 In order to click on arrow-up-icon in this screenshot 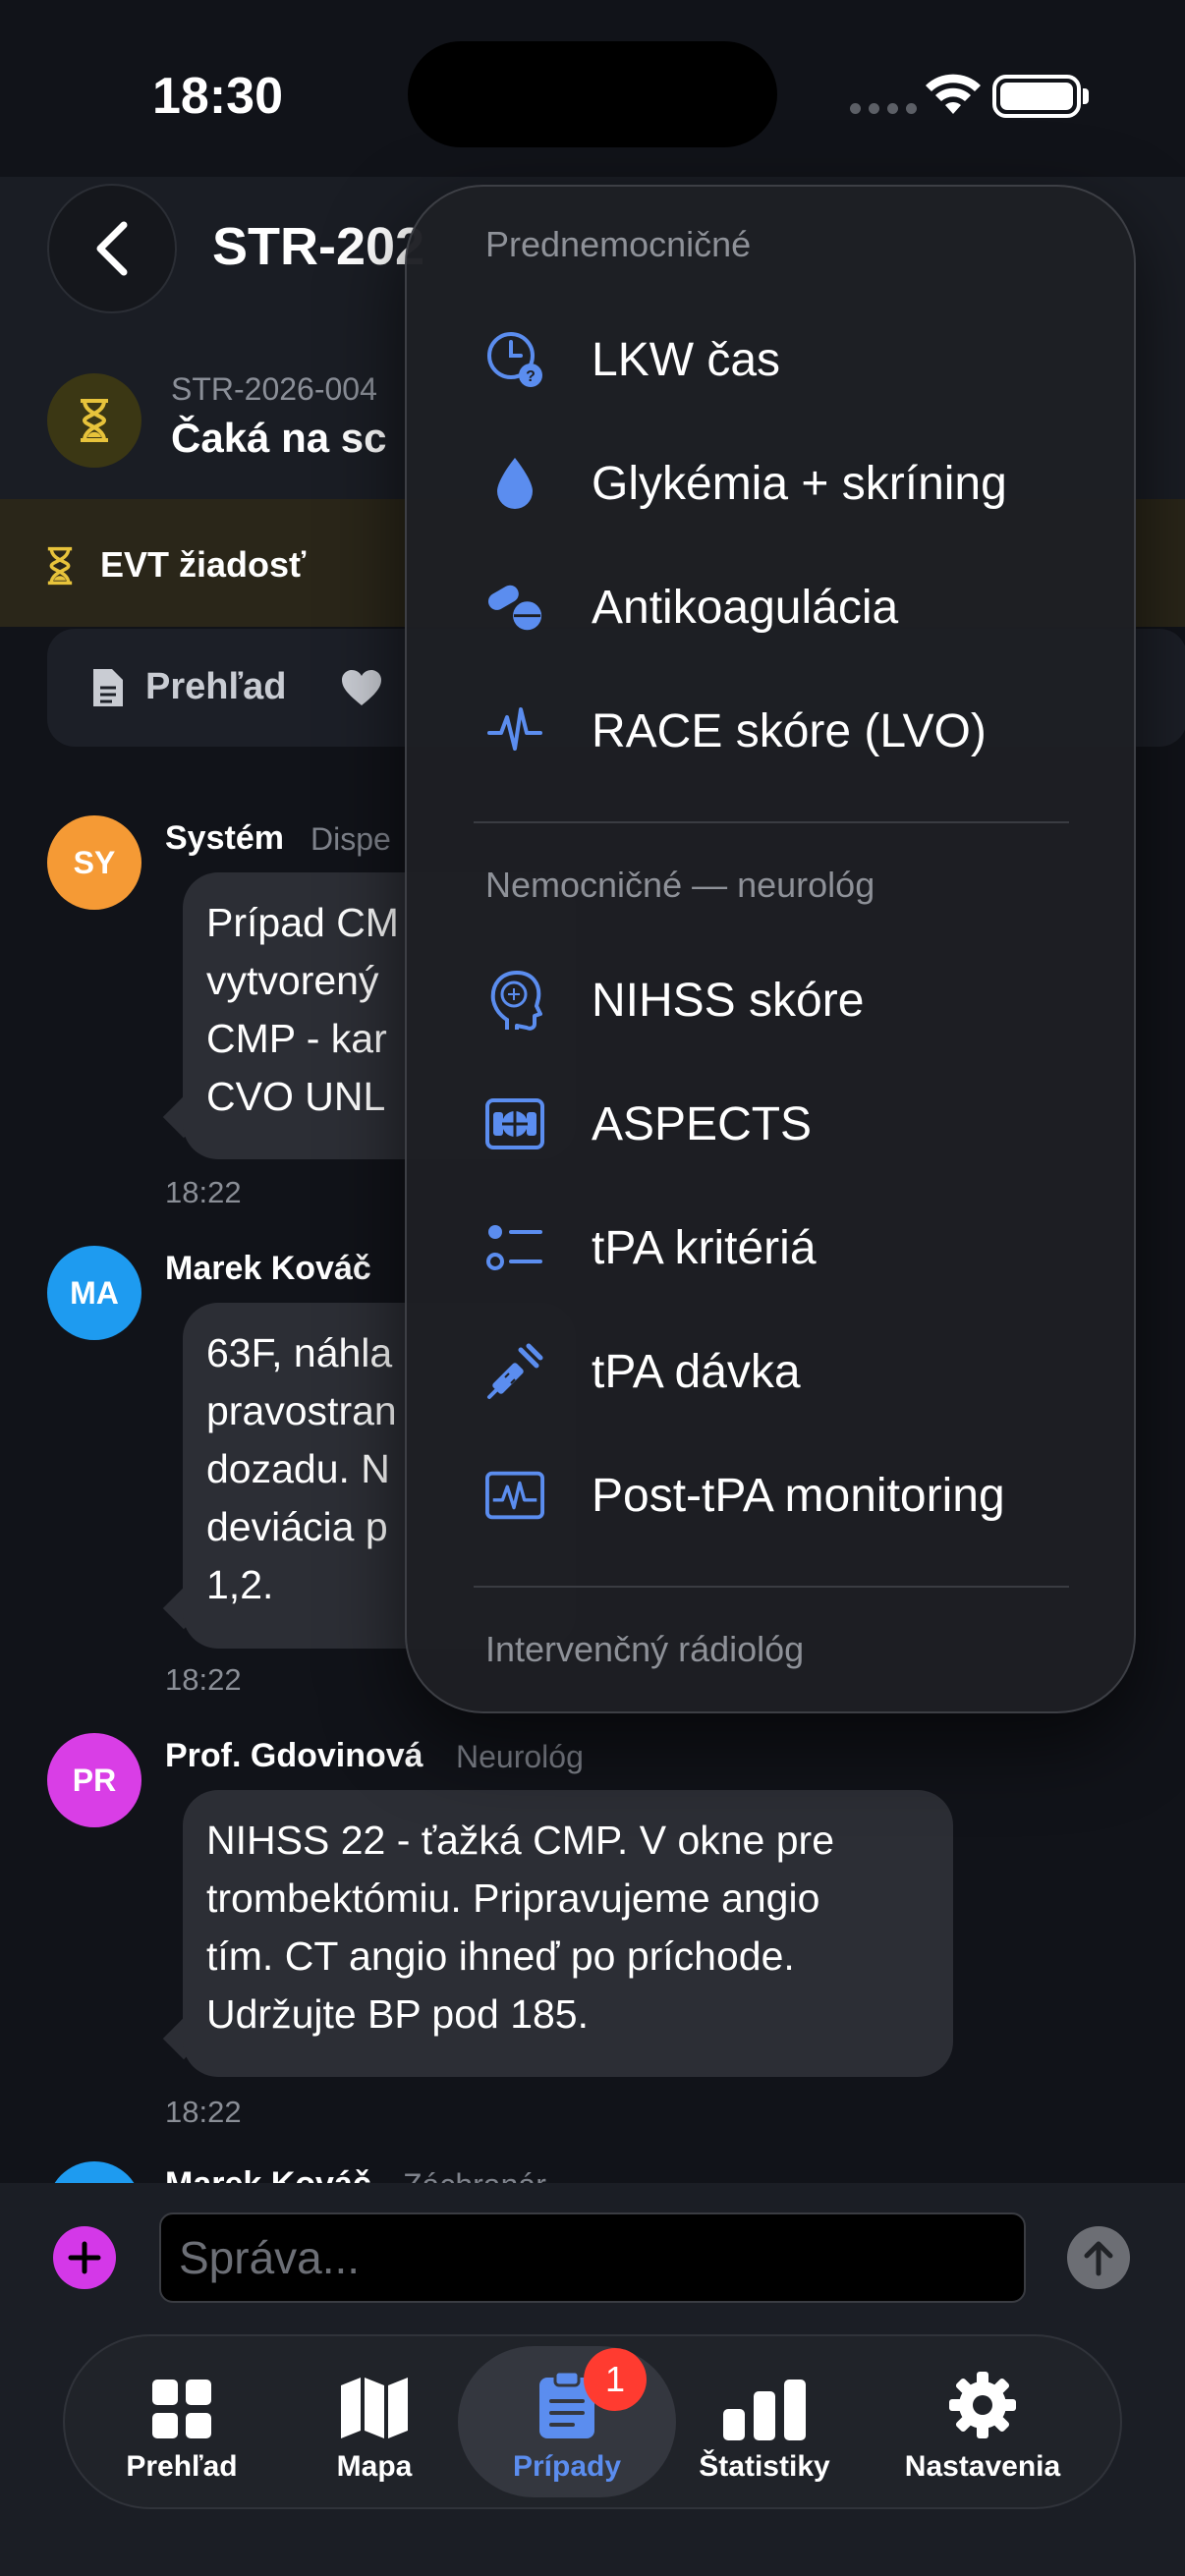, I will do `click(1099, 2258)`.